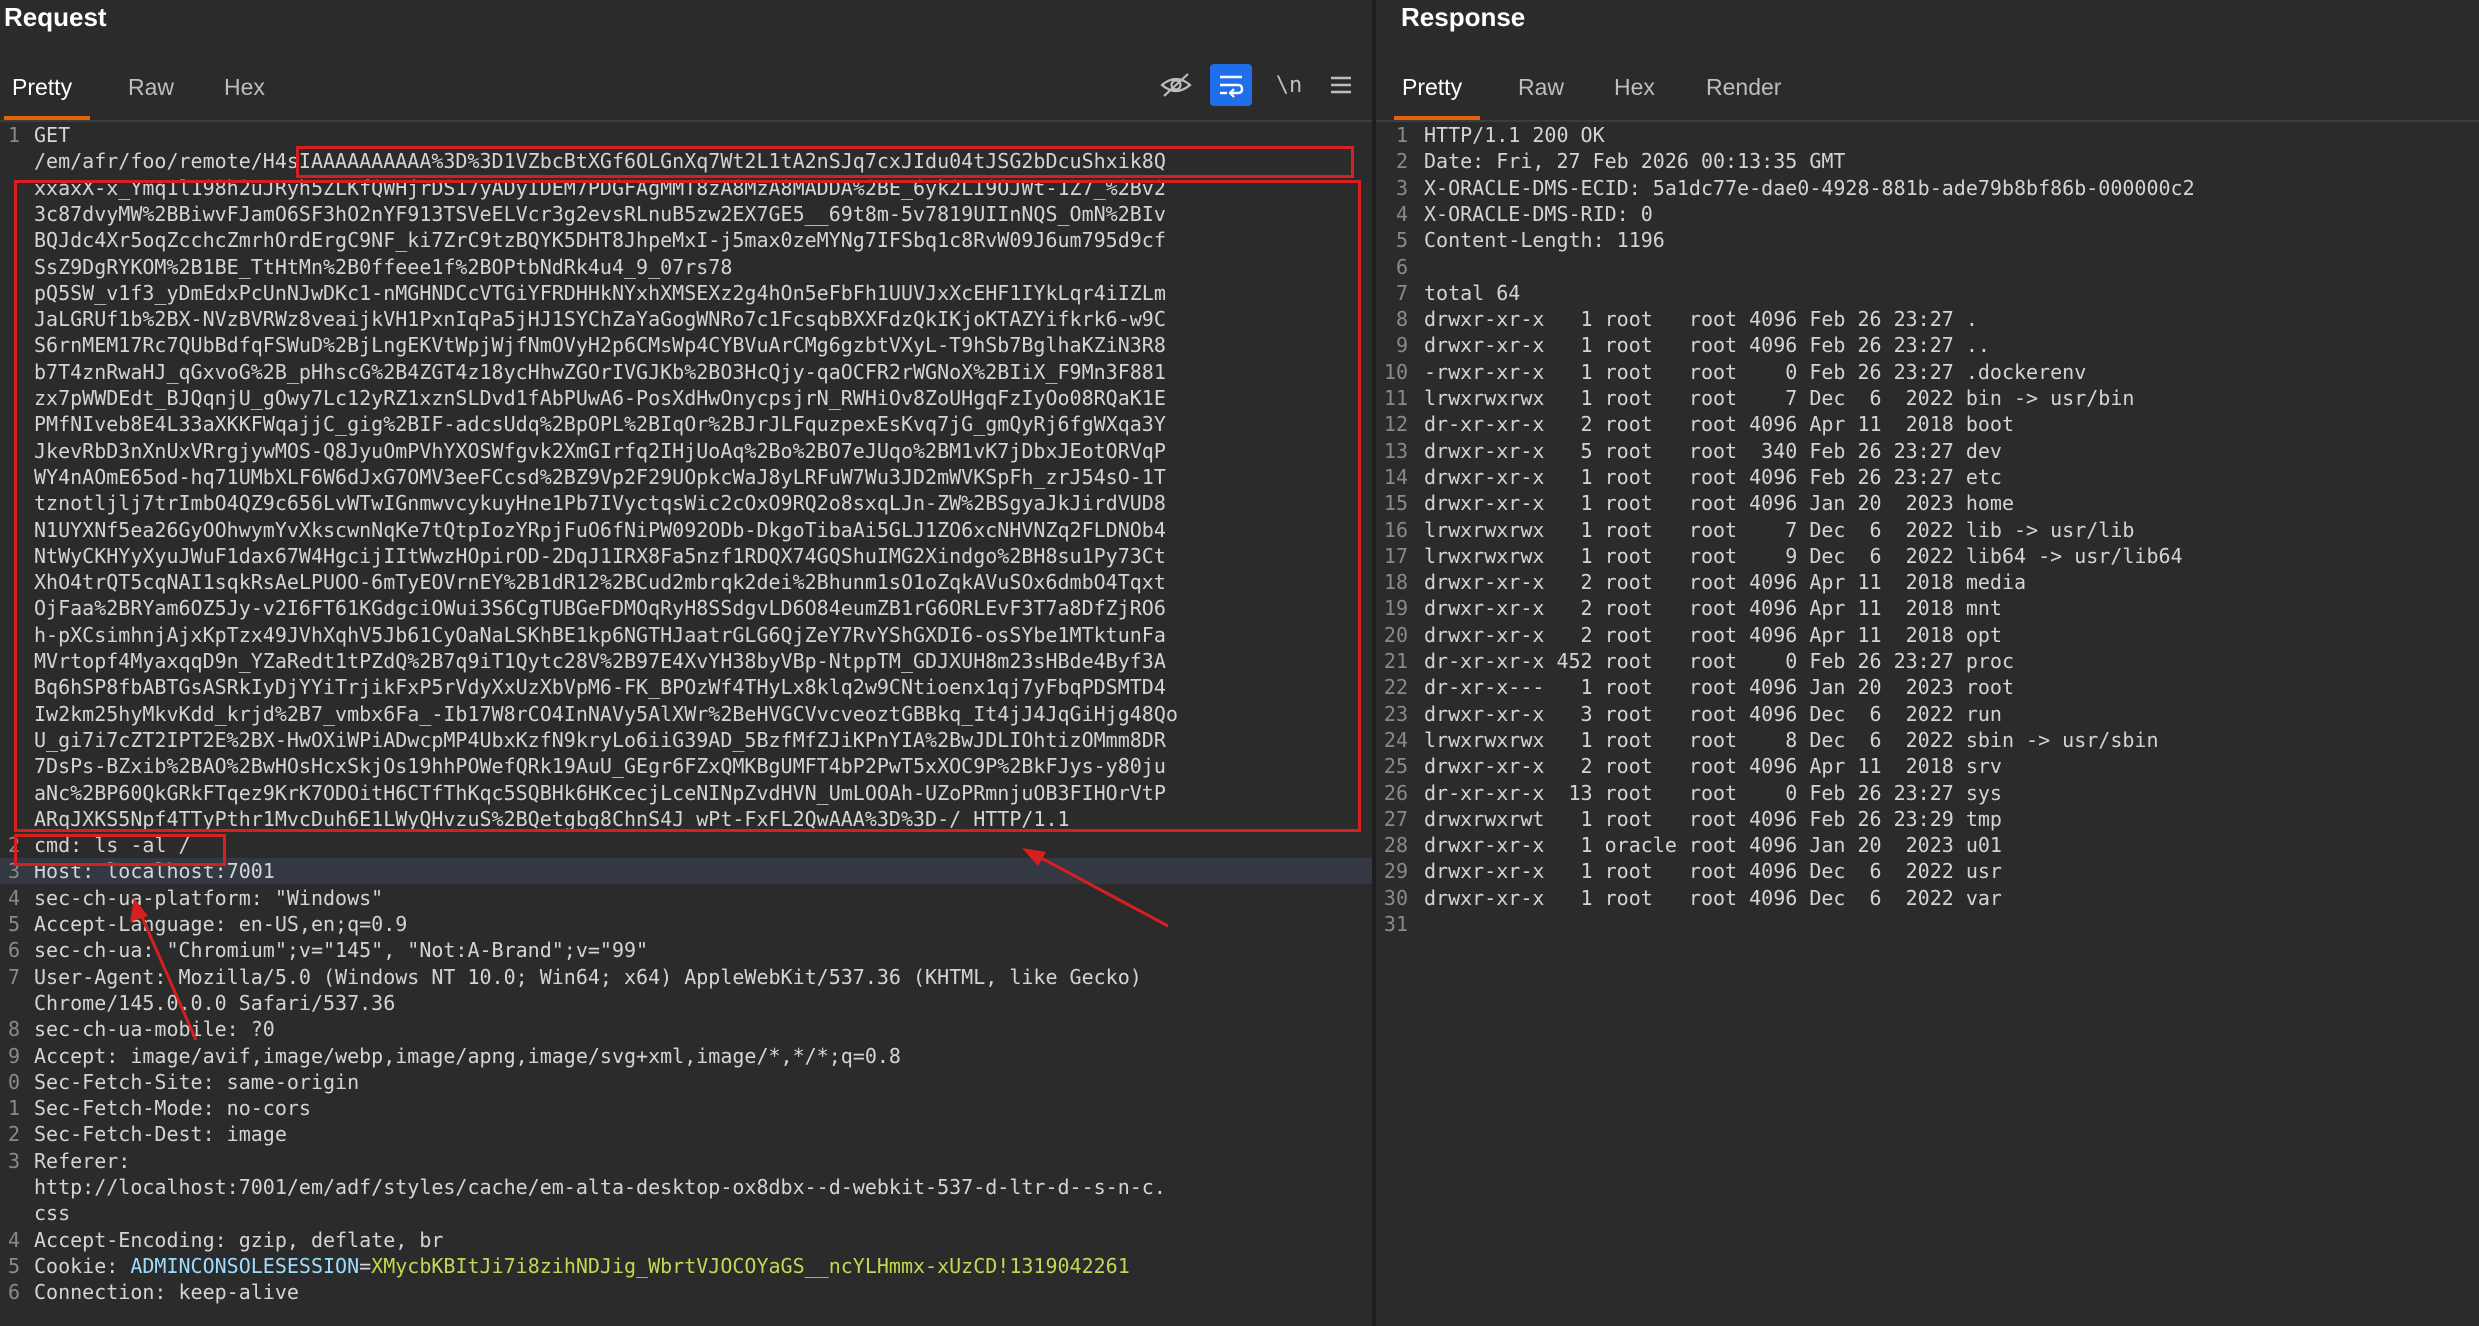  I want to click on line-text: Date: Fri, 27 Feb 2026 00:13:35 GMT, so click(1635, 161).